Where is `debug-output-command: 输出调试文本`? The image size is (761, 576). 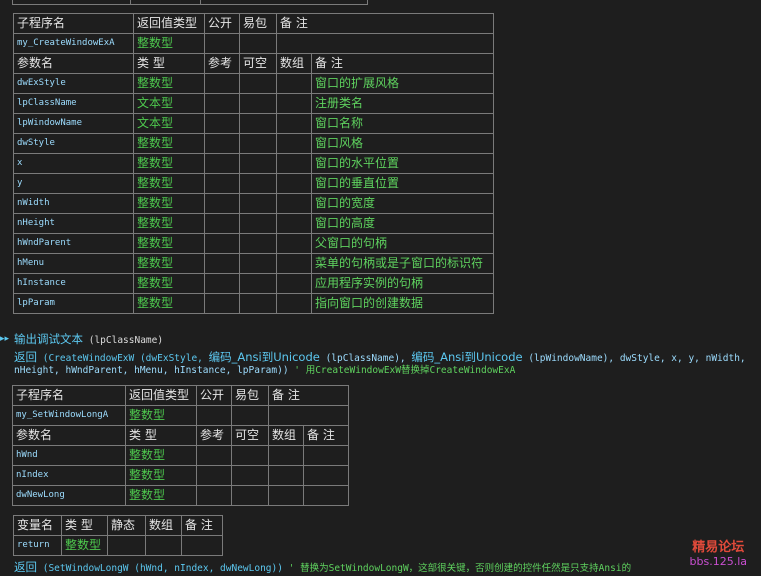 debug-output-command: 输出调试文本 is located at coordinates (48, 339).